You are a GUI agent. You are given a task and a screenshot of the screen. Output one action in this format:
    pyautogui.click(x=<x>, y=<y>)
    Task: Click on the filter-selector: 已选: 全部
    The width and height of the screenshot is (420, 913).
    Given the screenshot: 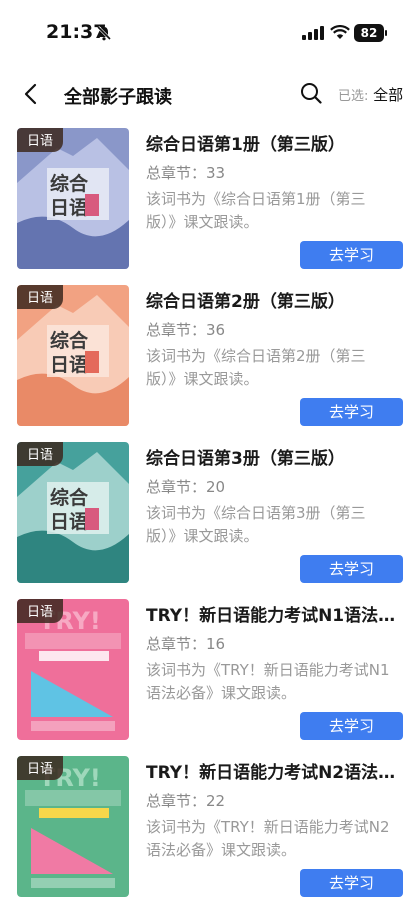 What is the action you would take?
    pyautogui.click(x=370, y=94)
    